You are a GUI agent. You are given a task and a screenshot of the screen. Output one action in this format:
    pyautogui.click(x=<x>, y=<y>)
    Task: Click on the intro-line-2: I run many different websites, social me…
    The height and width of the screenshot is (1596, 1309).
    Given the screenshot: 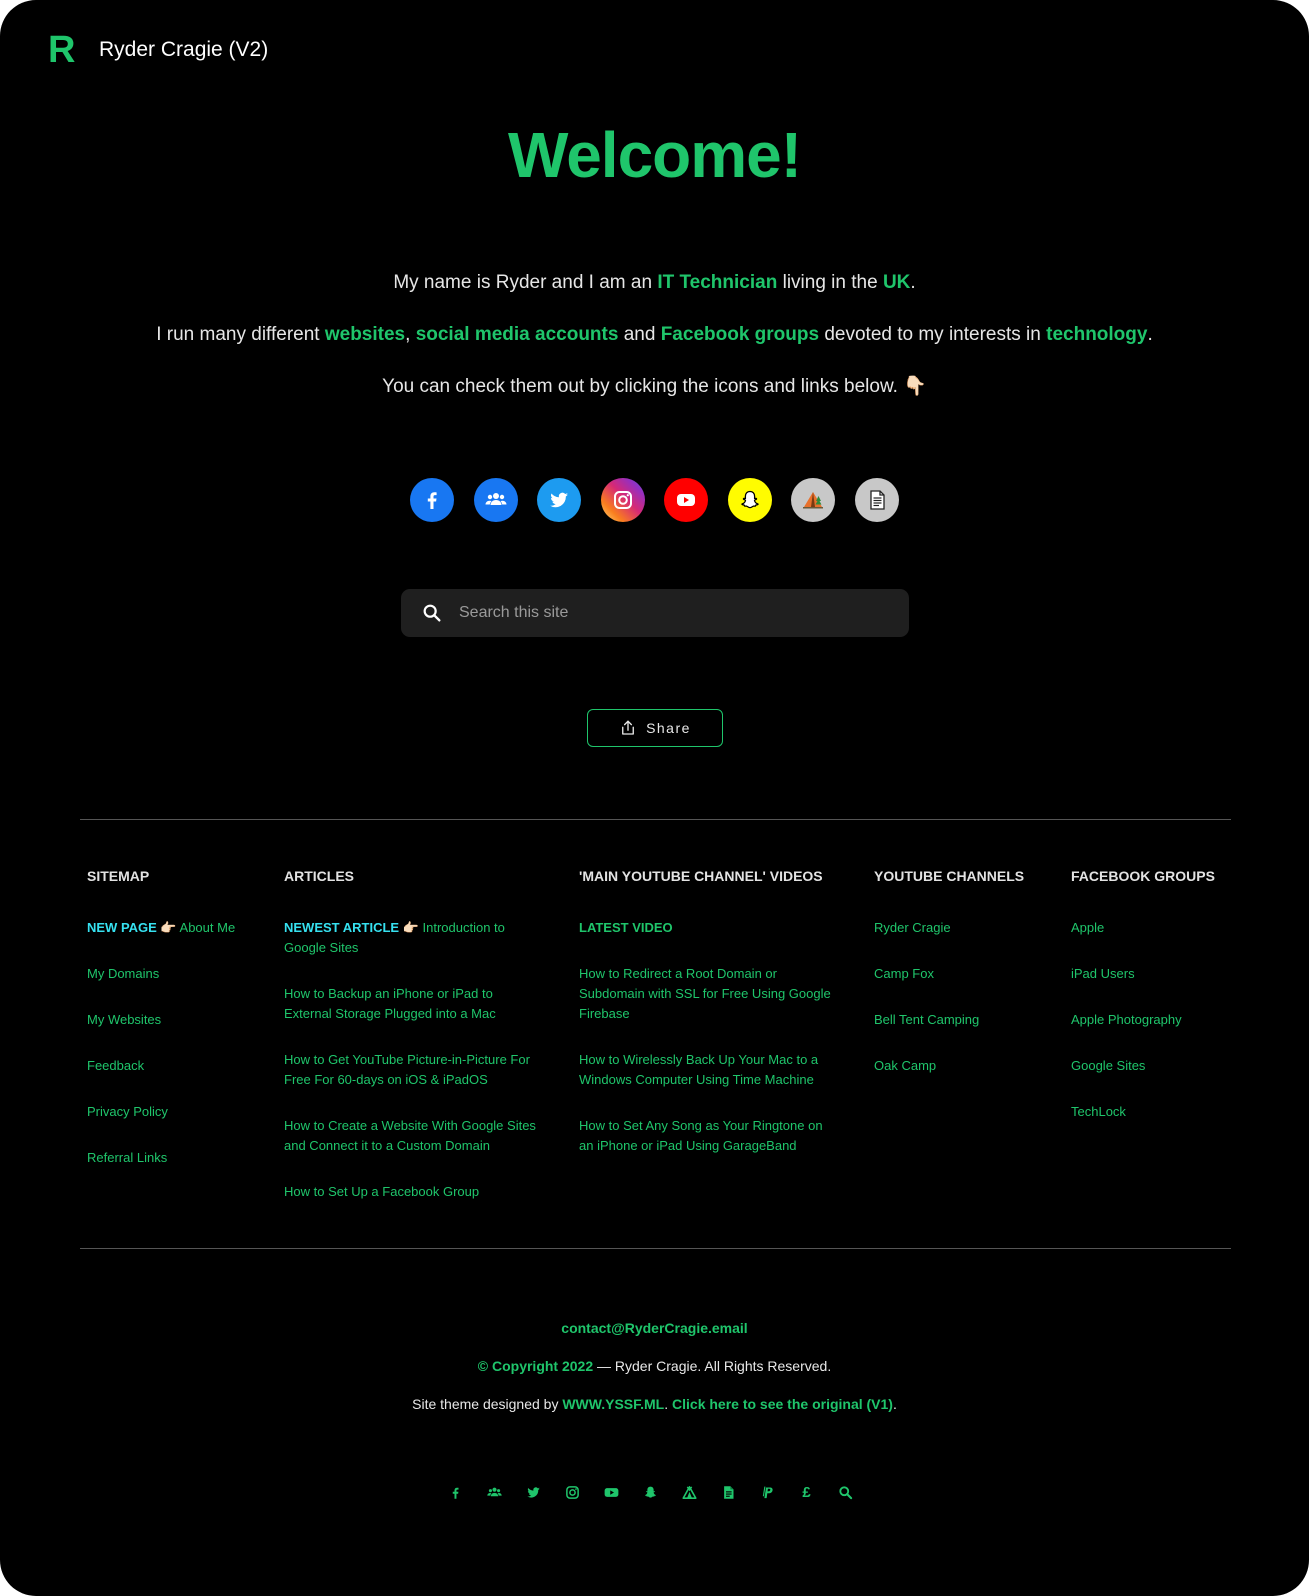 What is the action you would take?
    pyautogui.click(x=654, y=335)
    